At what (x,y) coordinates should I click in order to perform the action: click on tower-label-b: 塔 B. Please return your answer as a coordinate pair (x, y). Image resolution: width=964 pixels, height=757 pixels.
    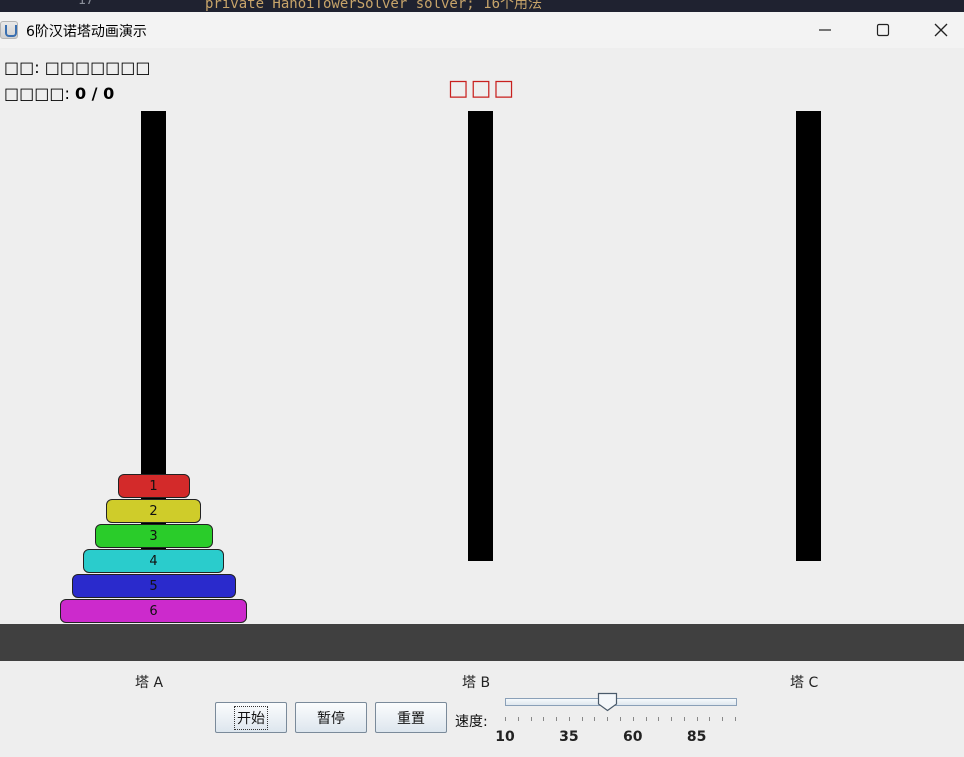
    Looking at the image, I should click on (476, 683).